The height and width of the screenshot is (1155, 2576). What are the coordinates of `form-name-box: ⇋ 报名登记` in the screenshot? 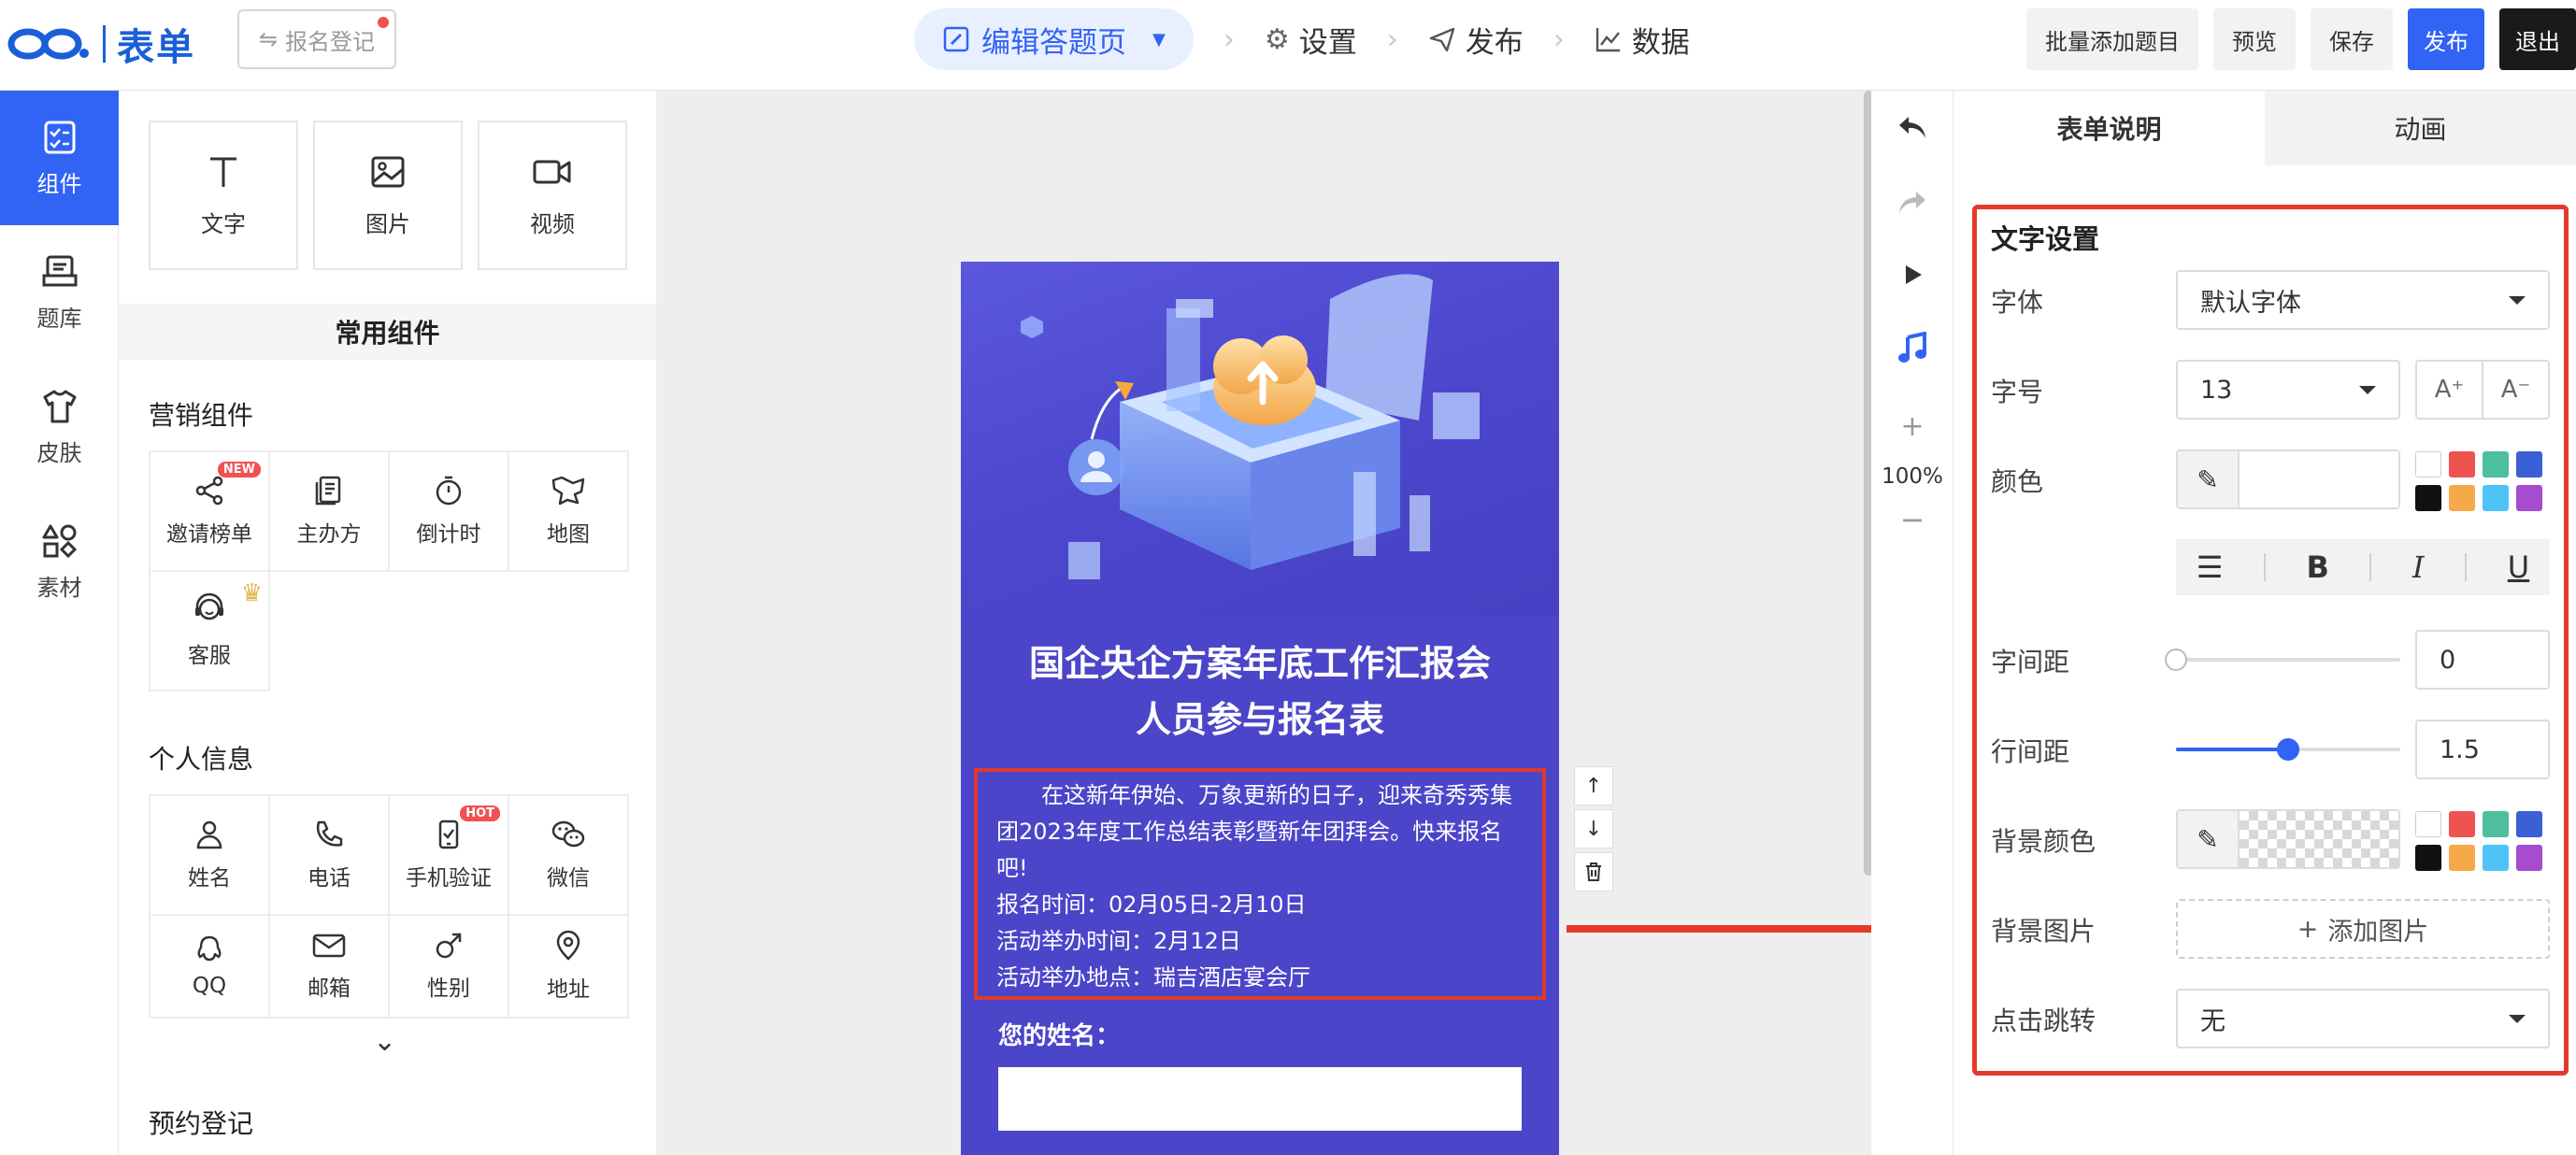 It's located at (316, 39).